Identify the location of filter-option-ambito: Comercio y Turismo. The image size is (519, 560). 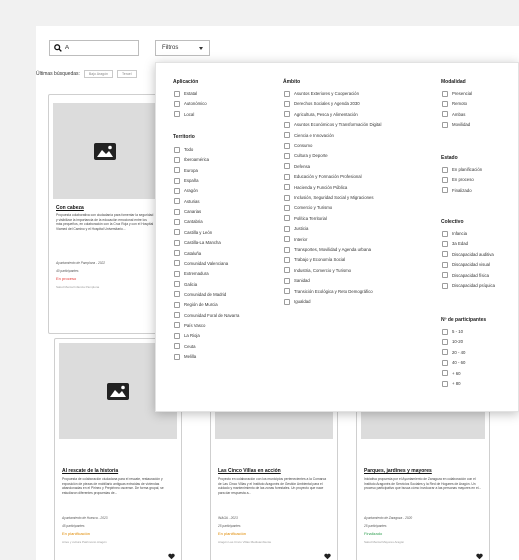
(308, 207).